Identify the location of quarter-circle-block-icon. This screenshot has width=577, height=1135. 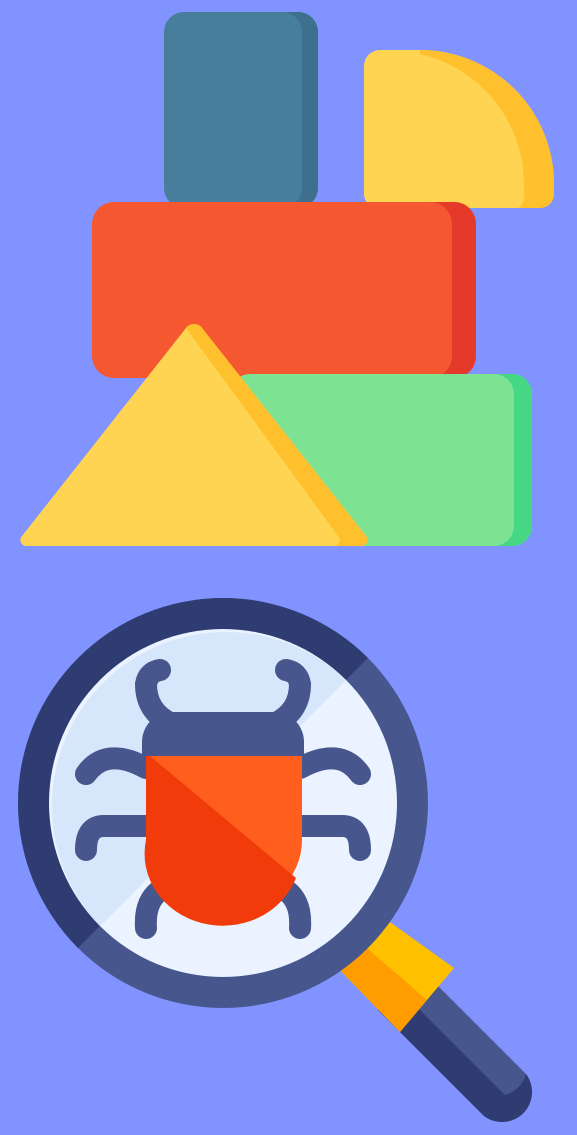
(459, 129).